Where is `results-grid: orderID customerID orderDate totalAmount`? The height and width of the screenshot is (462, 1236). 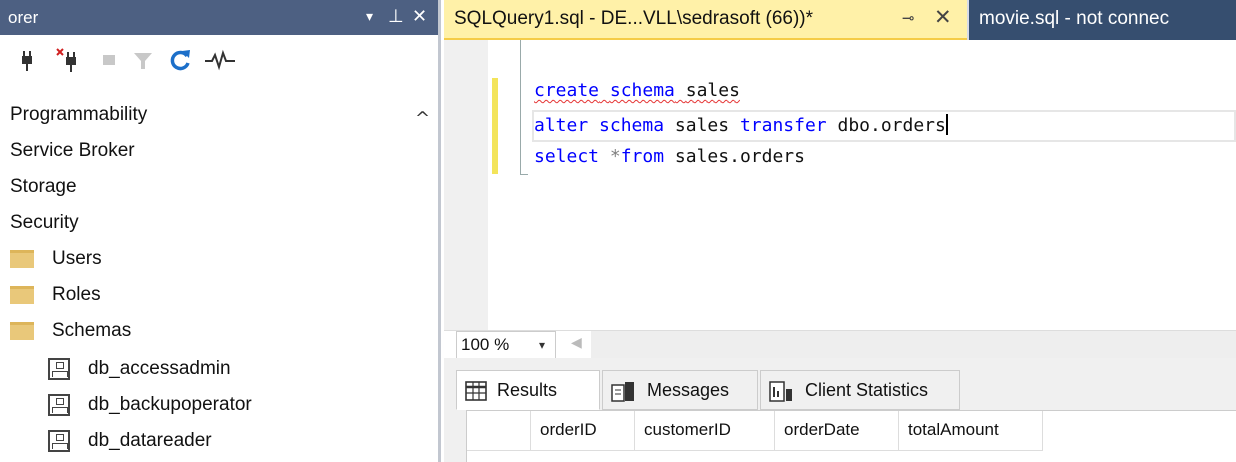 results-grid: orderID customerID orderDate totalAmount is located at coordinates (851, 436).